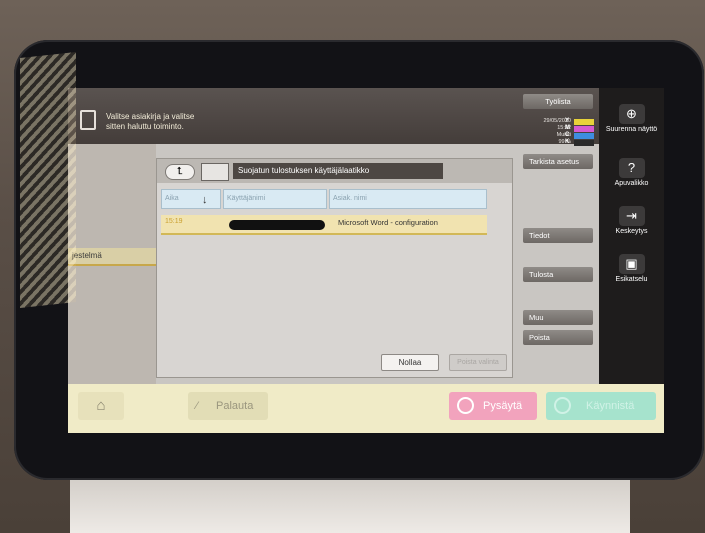 Image resolution: width=705 pixels, height=533 pixels. What do you see at coordinates (197, 406) in the screenshot?
I see `reset-icon: ⁄` at bounding box center [197, 406].